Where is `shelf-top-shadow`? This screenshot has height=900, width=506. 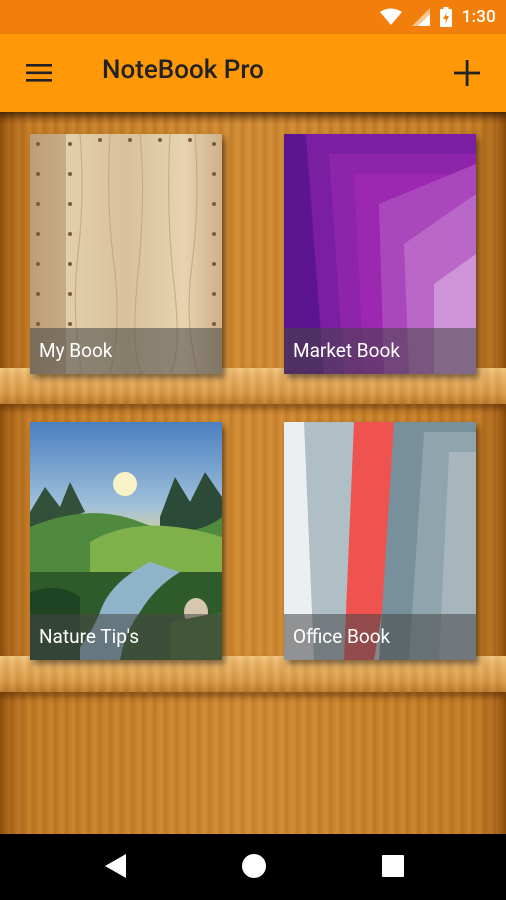 shelf-top-shadow is located at coordinates (253, 118).